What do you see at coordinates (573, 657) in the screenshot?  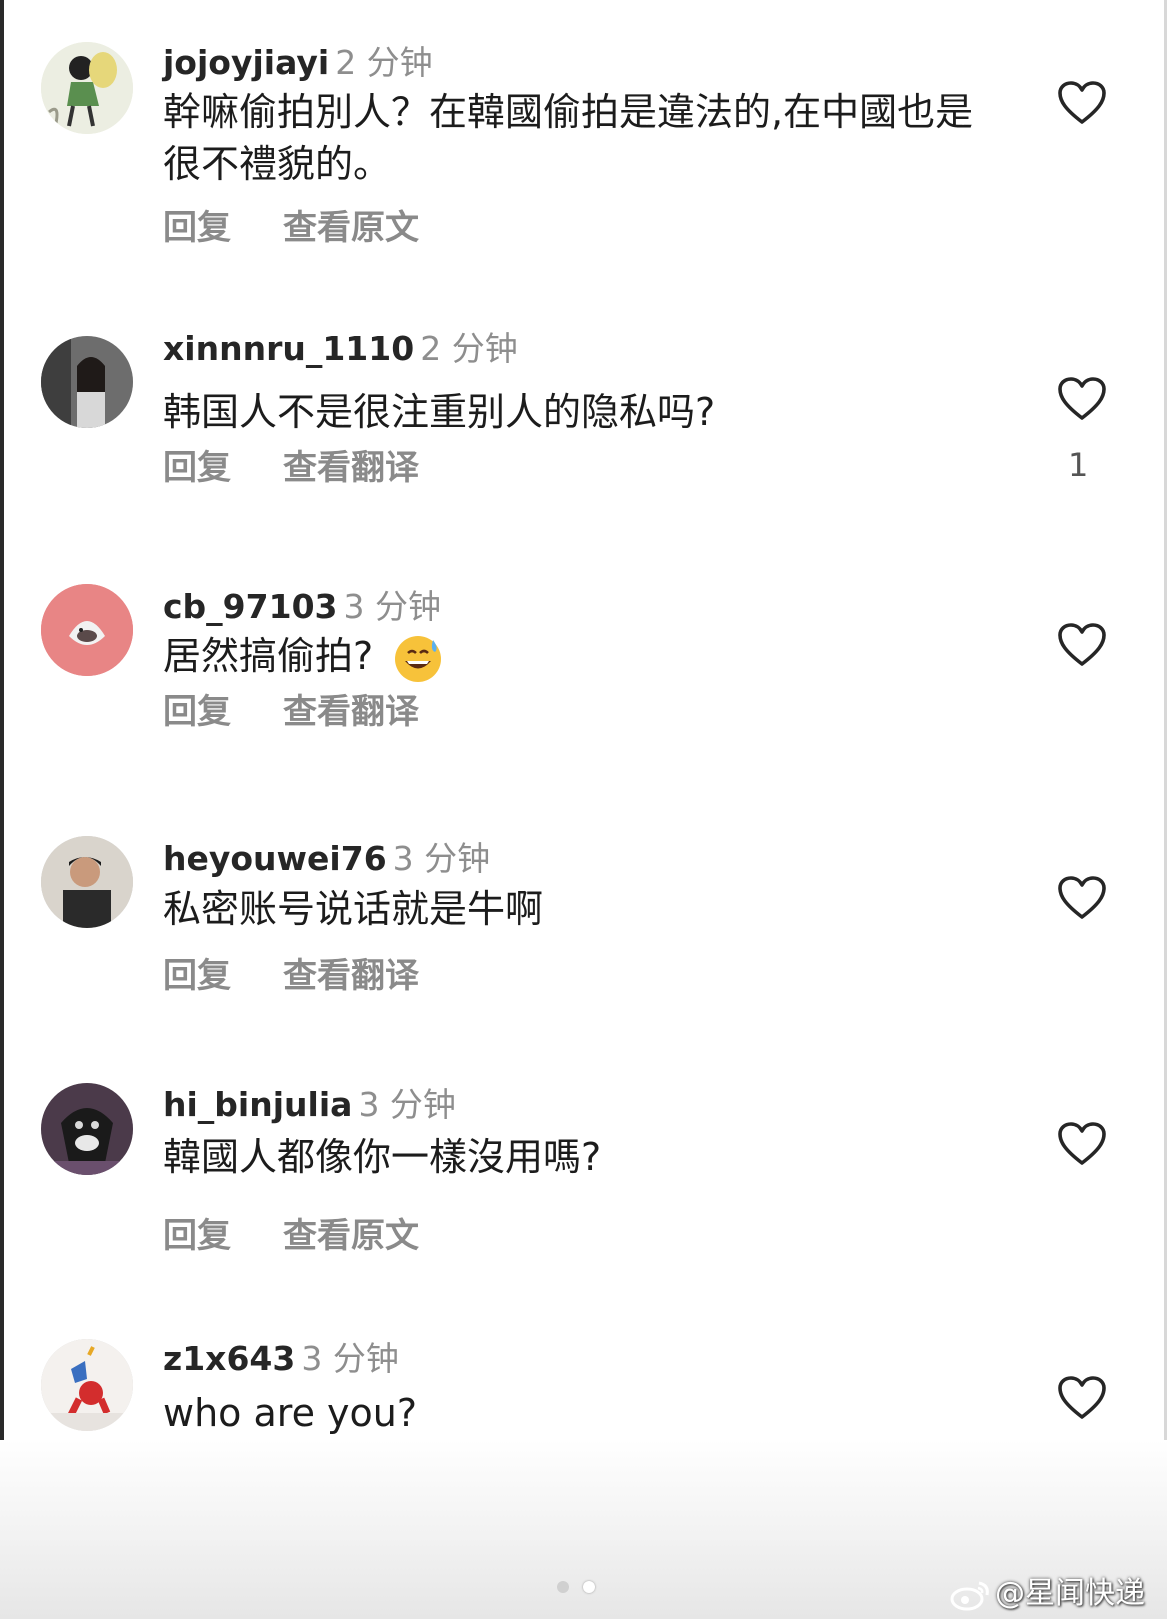 I see `comment-text: 居然搞偷拍?` at bounding box center [573, 657].